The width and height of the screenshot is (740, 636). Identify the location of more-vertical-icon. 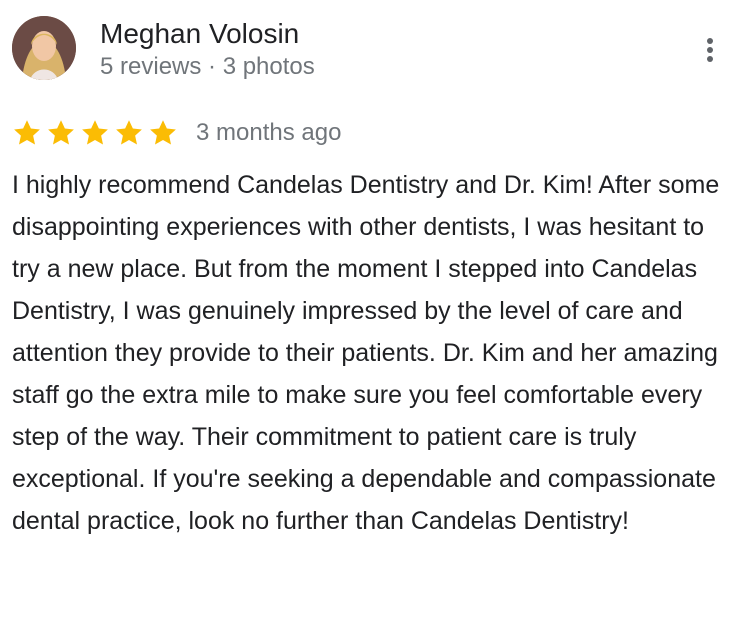
(710, 50).